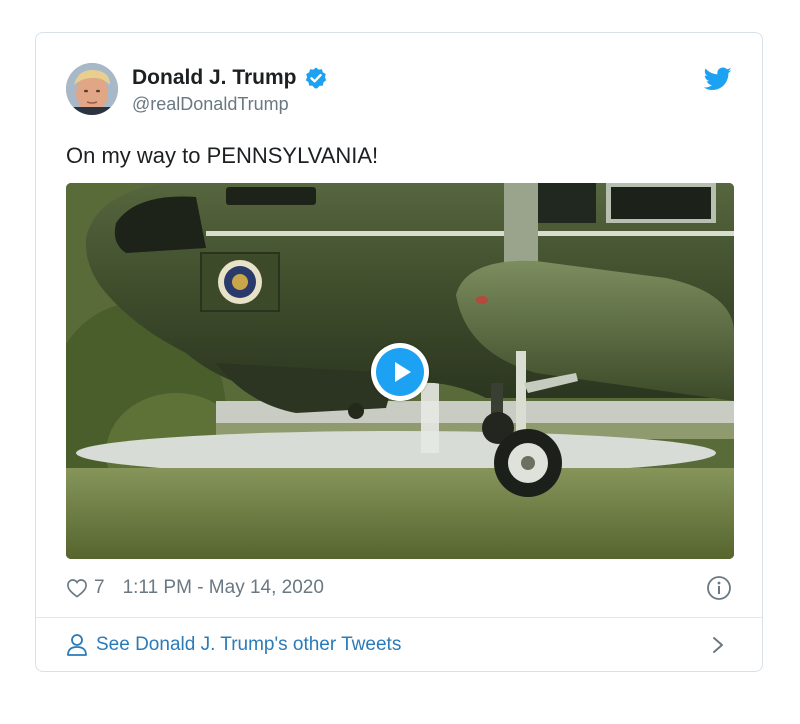 The width and height of the screenshot is (800, 724). I want to click on see-more-label: See Donald J. Trump's other Tweets, so click(248, 645).